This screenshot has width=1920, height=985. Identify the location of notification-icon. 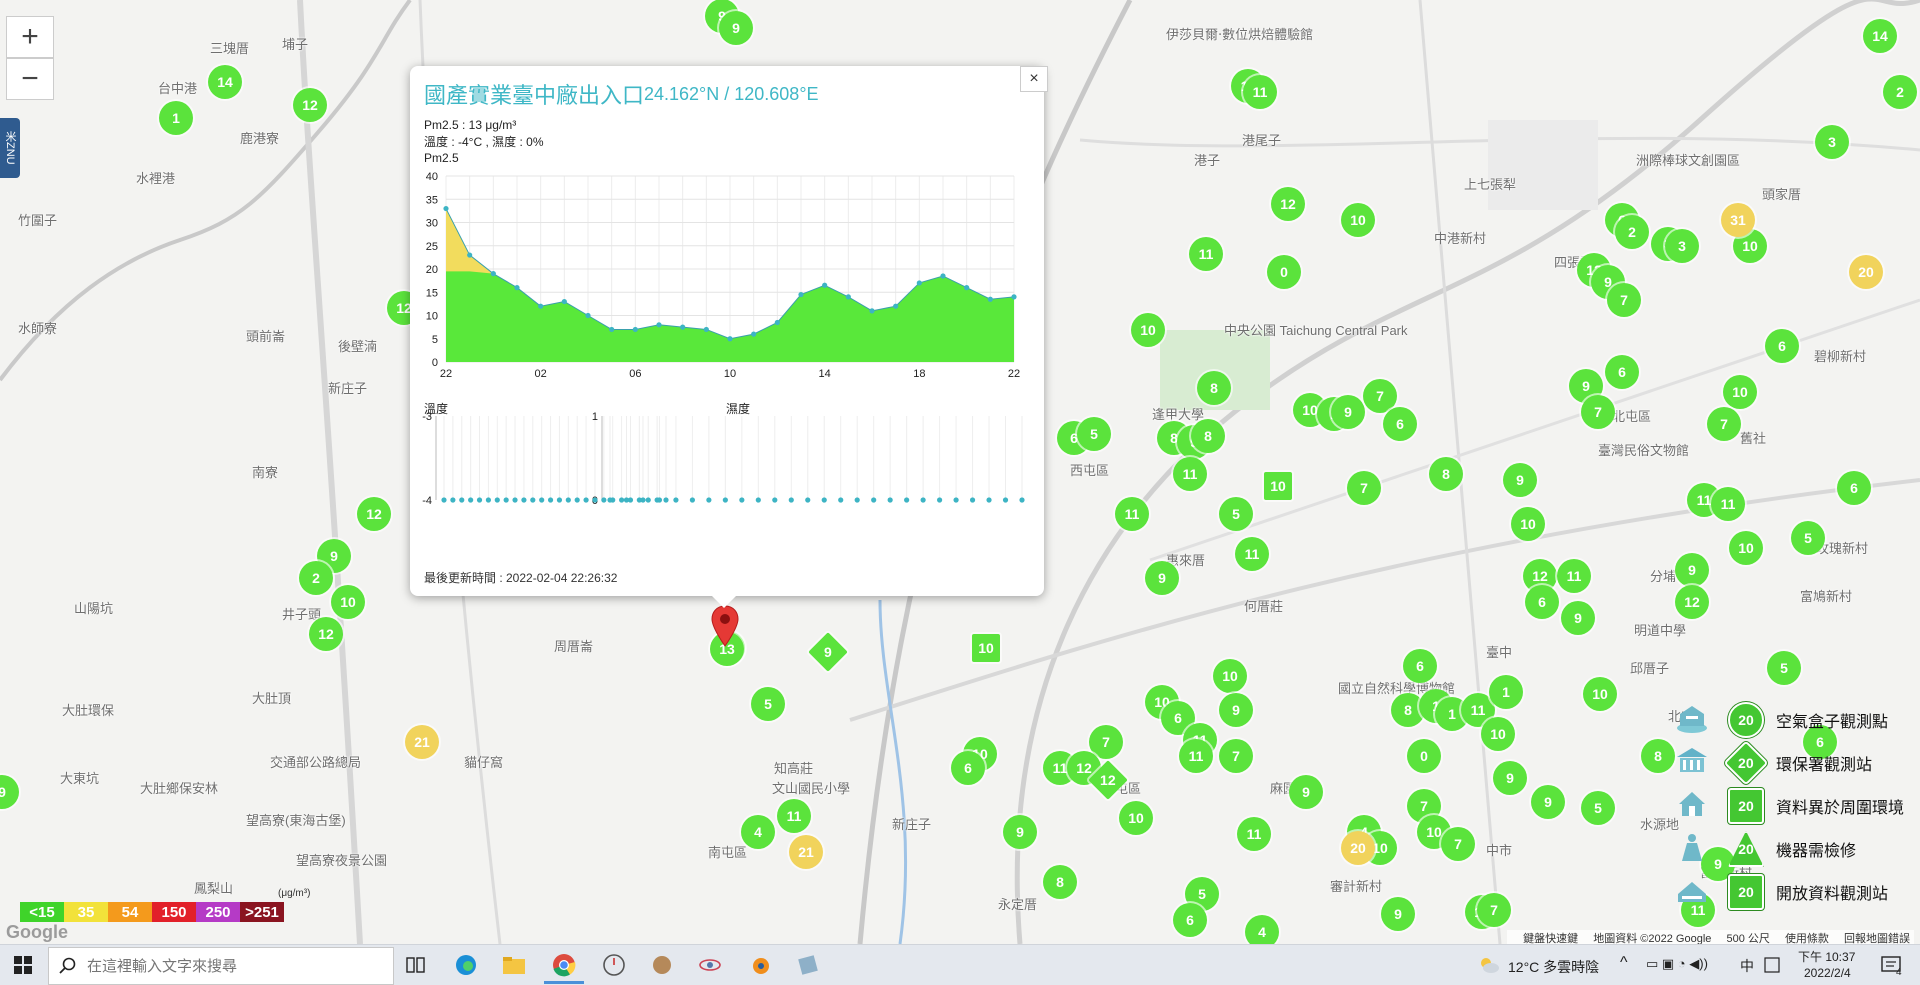
(1893, 966).